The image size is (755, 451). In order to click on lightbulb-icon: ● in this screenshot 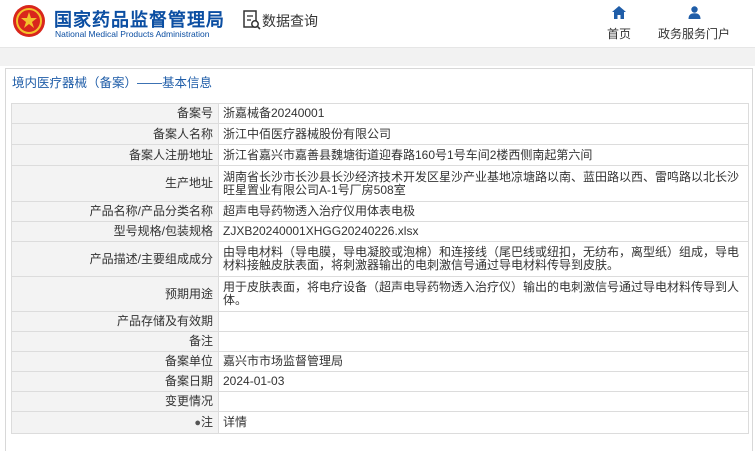, I will do `click(197, 422)`.